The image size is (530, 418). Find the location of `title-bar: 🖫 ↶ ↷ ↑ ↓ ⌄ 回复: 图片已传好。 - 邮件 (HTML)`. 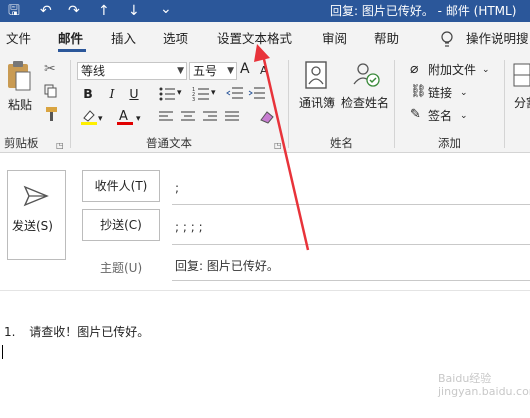

title-bar: 🖫 ↶ ↷ ↑ ↓ ⌄ 回复: 图片已传好。 - 邮件 (HTML) is located at coordinates (265, 11).